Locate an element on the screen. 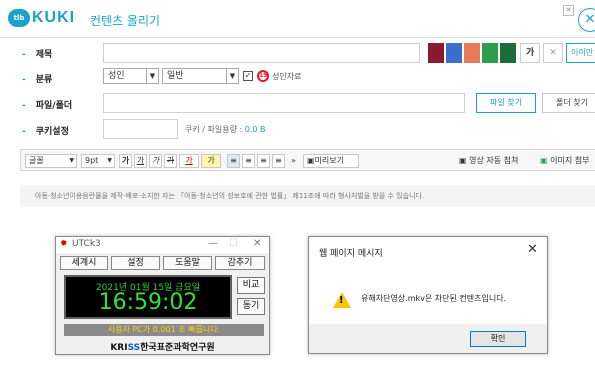  preview-label: 미리보기 is located at coordinates (329, 160).